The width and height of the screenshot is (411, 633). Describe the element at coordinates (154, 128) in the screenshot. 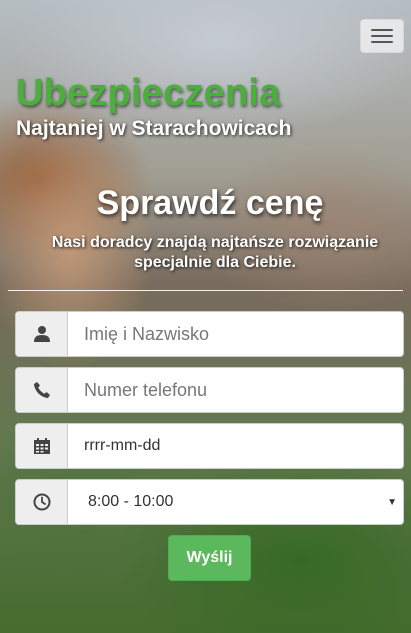

I see `brand-subtitle: Najtaniej w Starachowicach` at that location.